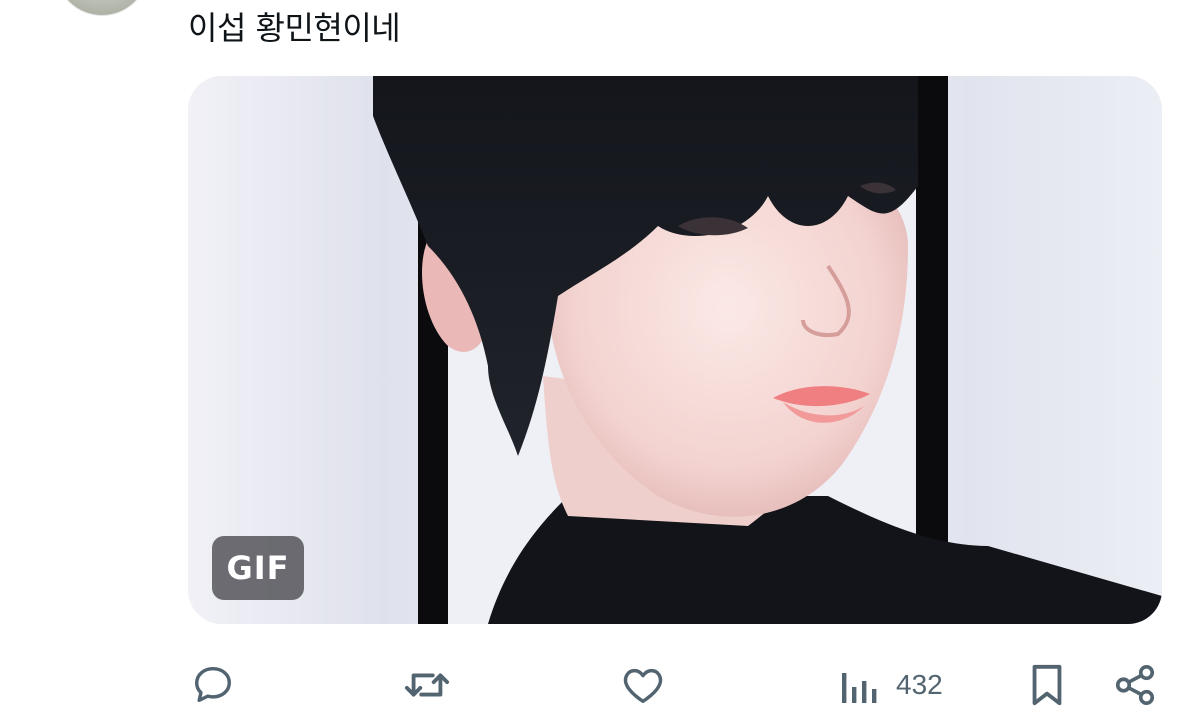 The height and width of the screenshot is (727, 1200). I want to click on bookmark-button, so click(1047, 685).